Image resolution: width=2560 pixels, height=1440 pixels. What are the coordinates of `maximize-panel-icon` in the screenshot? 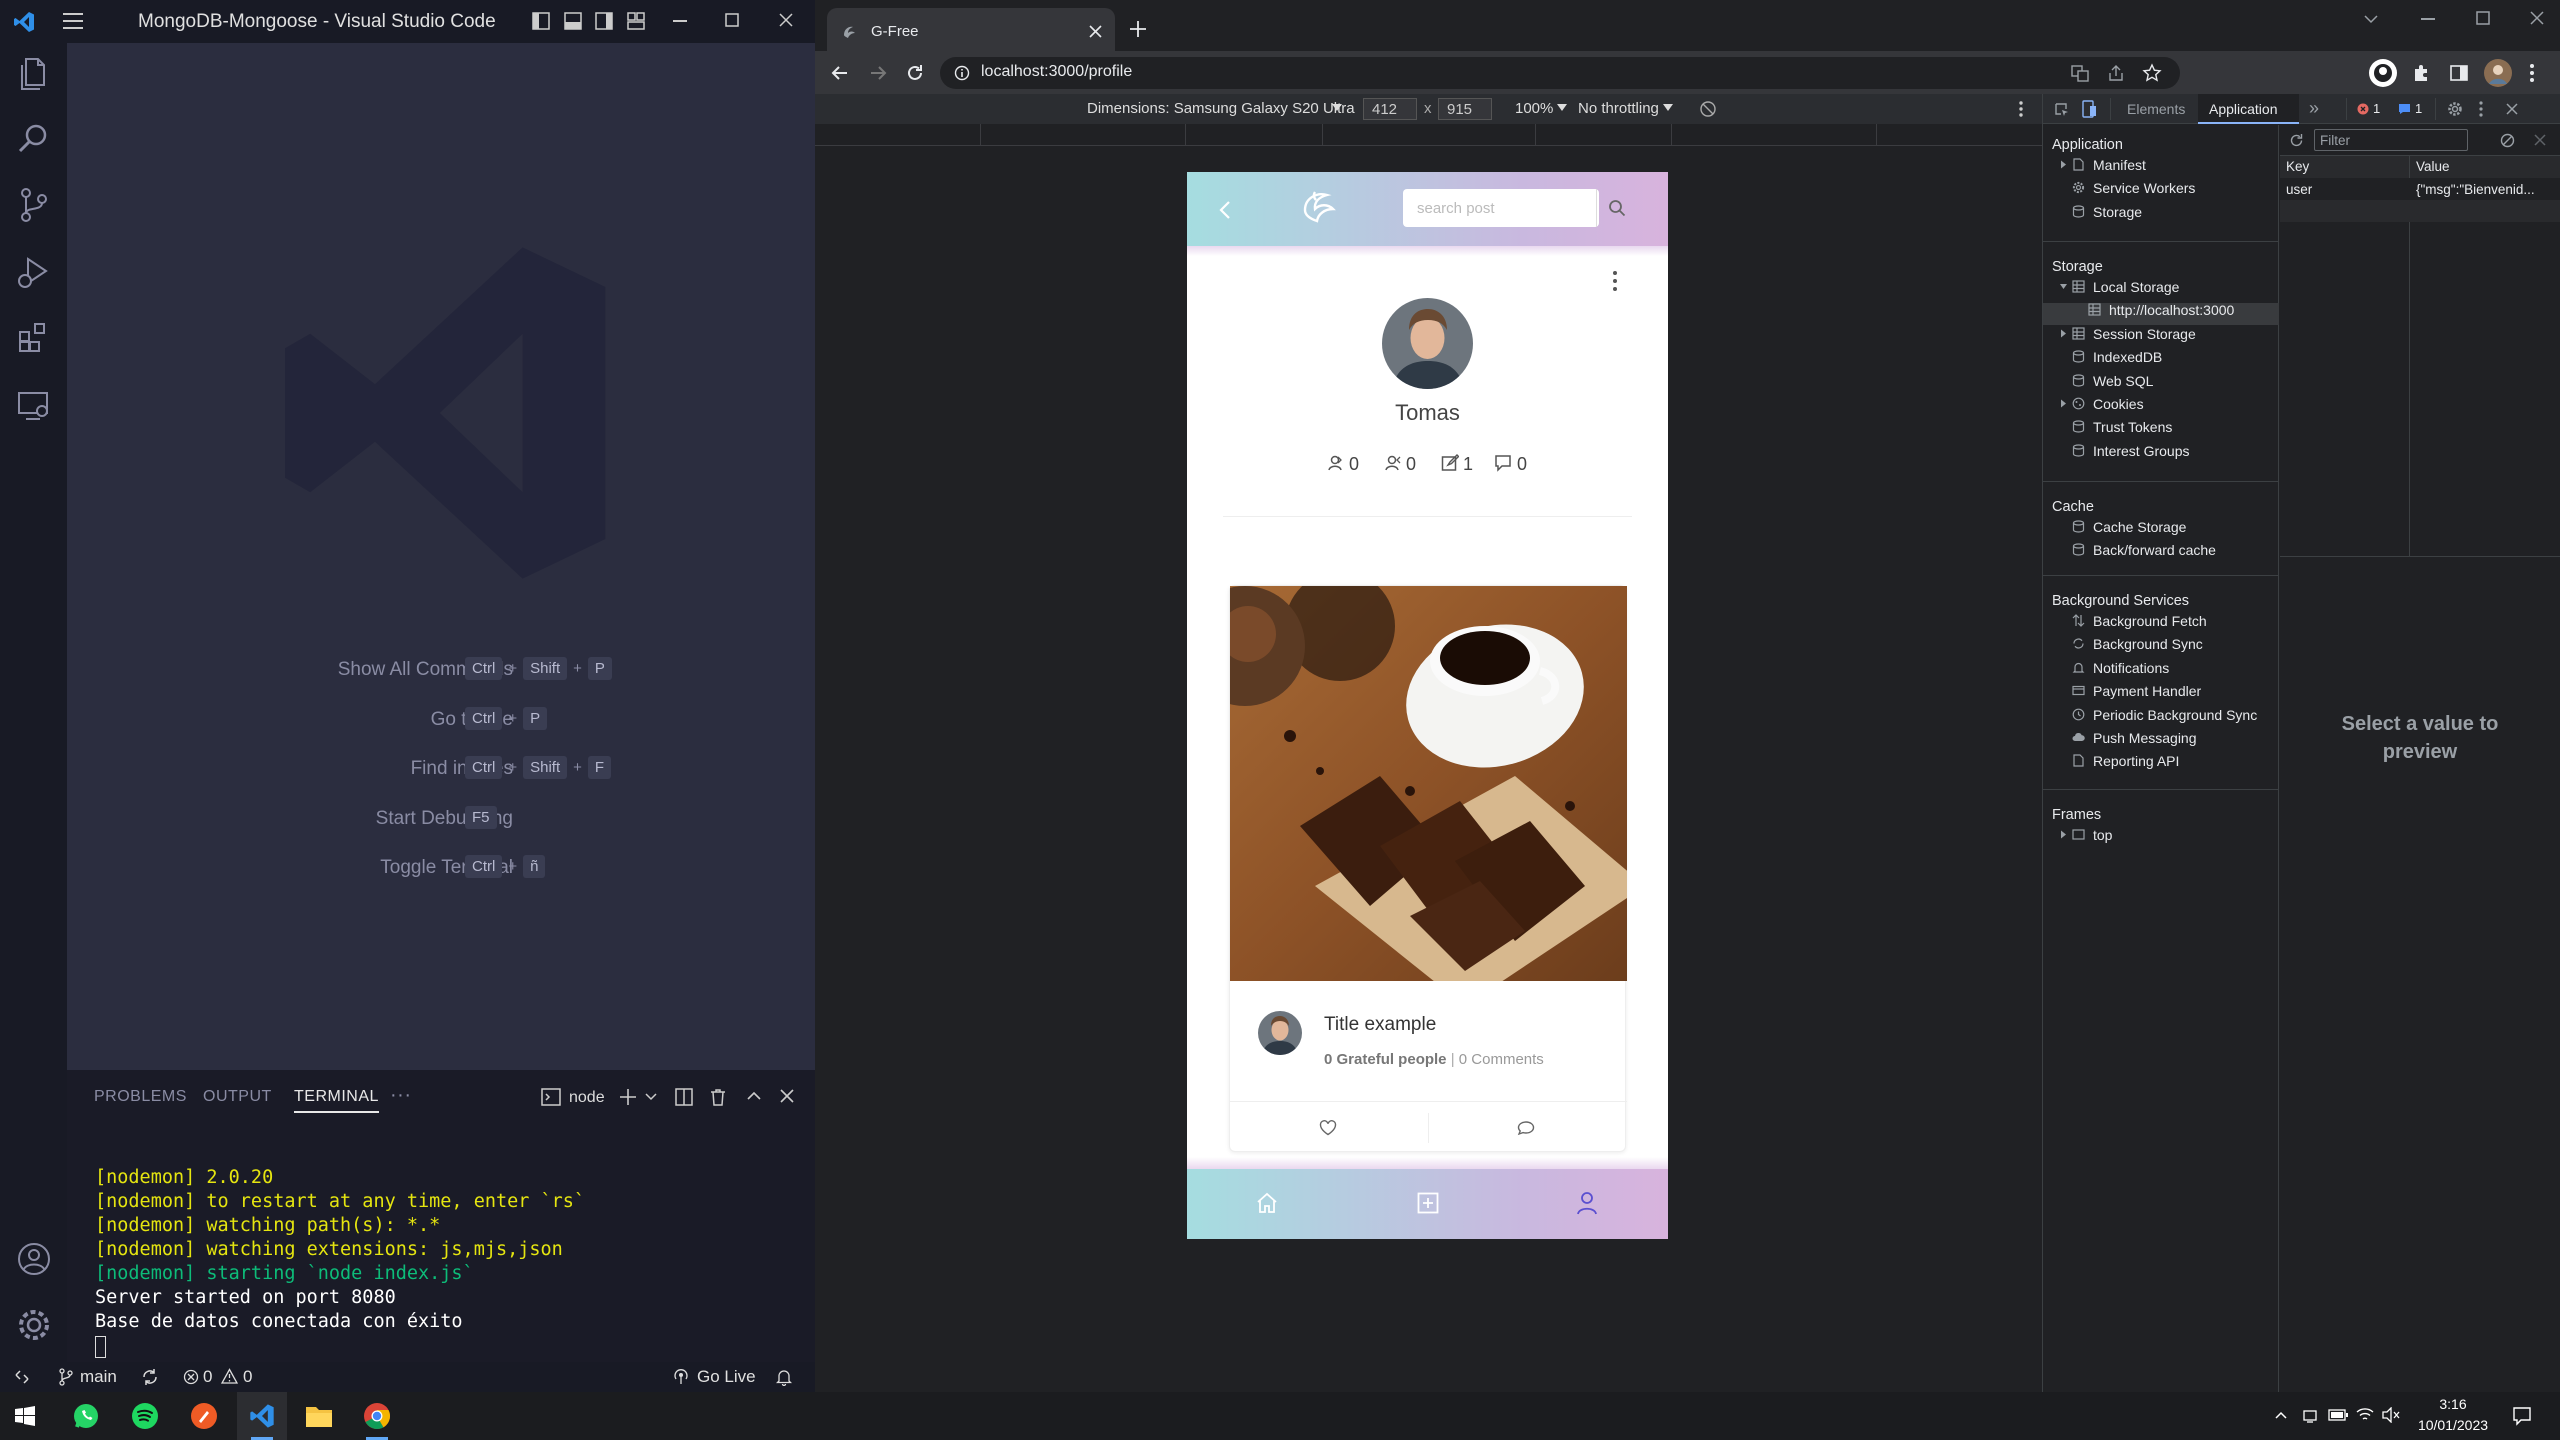 It's located at (754, 1096).